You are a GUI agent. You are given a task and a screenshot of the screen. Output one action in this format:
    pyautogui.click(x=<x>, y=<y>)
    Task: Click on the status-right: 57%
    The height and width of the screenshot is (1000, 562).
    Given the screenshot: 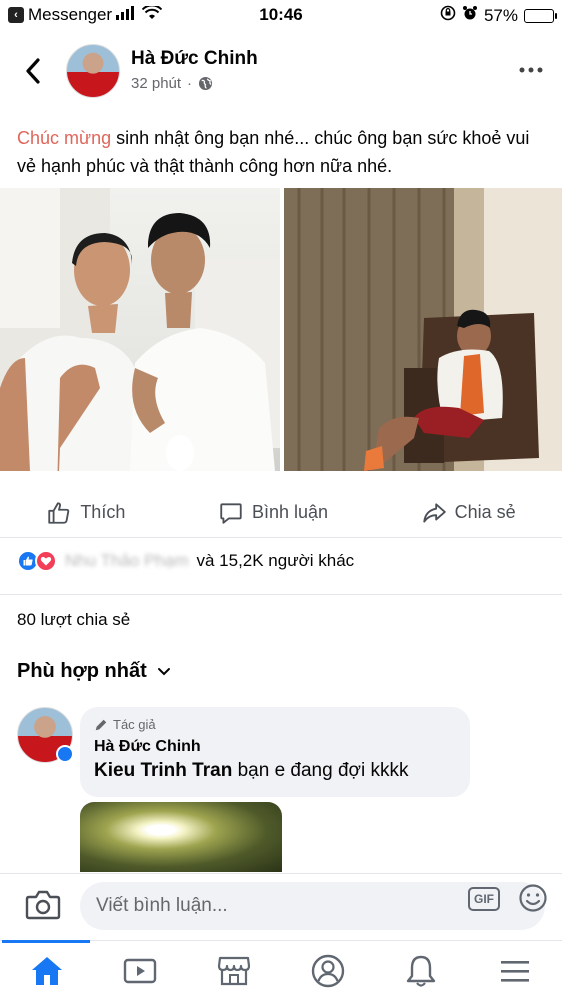 What is the action you would take?
    pyautogui.click(x=498, y=15)
    